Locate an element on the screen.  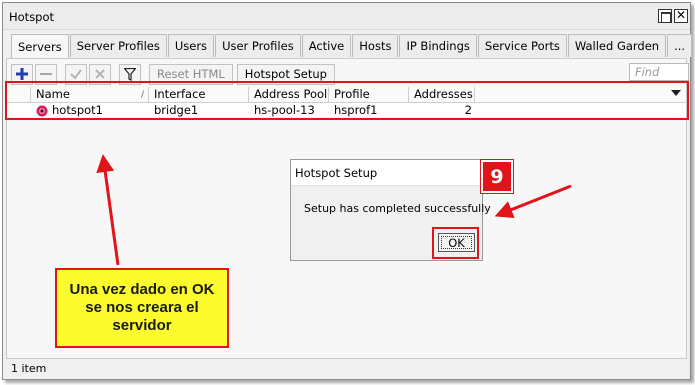
plus-icon is located at coordinates (22, 74).